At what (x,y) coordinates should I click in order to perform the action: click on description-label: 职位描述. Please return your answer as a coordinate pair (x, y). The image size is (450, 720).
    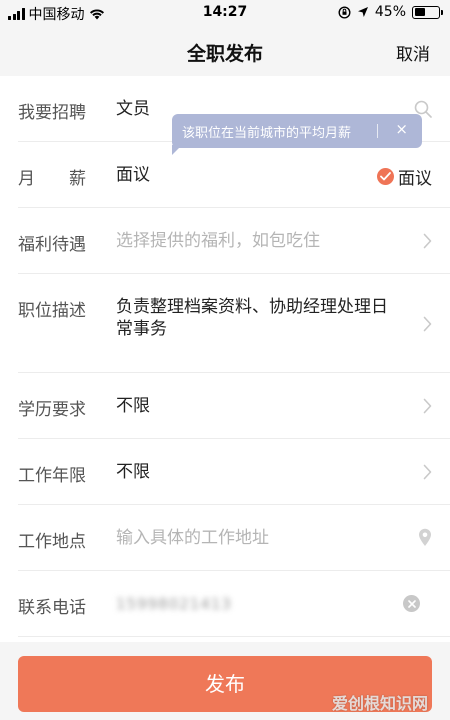
    Looking at the image, I should click on (52, 311).